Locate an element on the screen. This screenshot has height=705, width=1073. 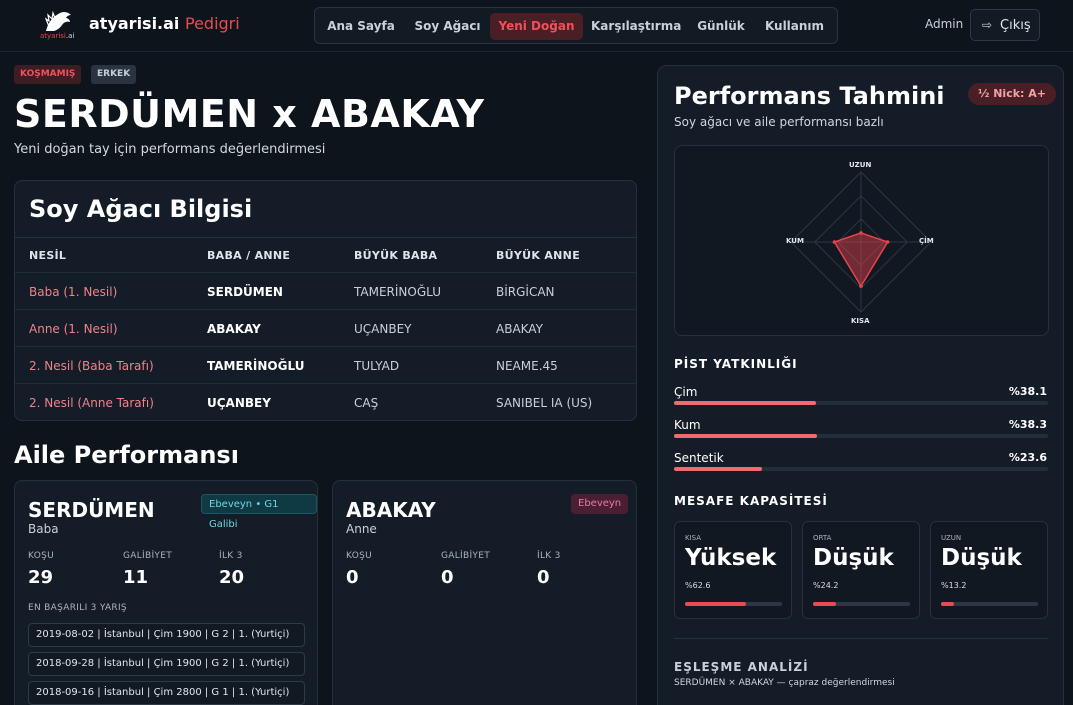
distance-label: ORTA is located at coordinates (822, 538).